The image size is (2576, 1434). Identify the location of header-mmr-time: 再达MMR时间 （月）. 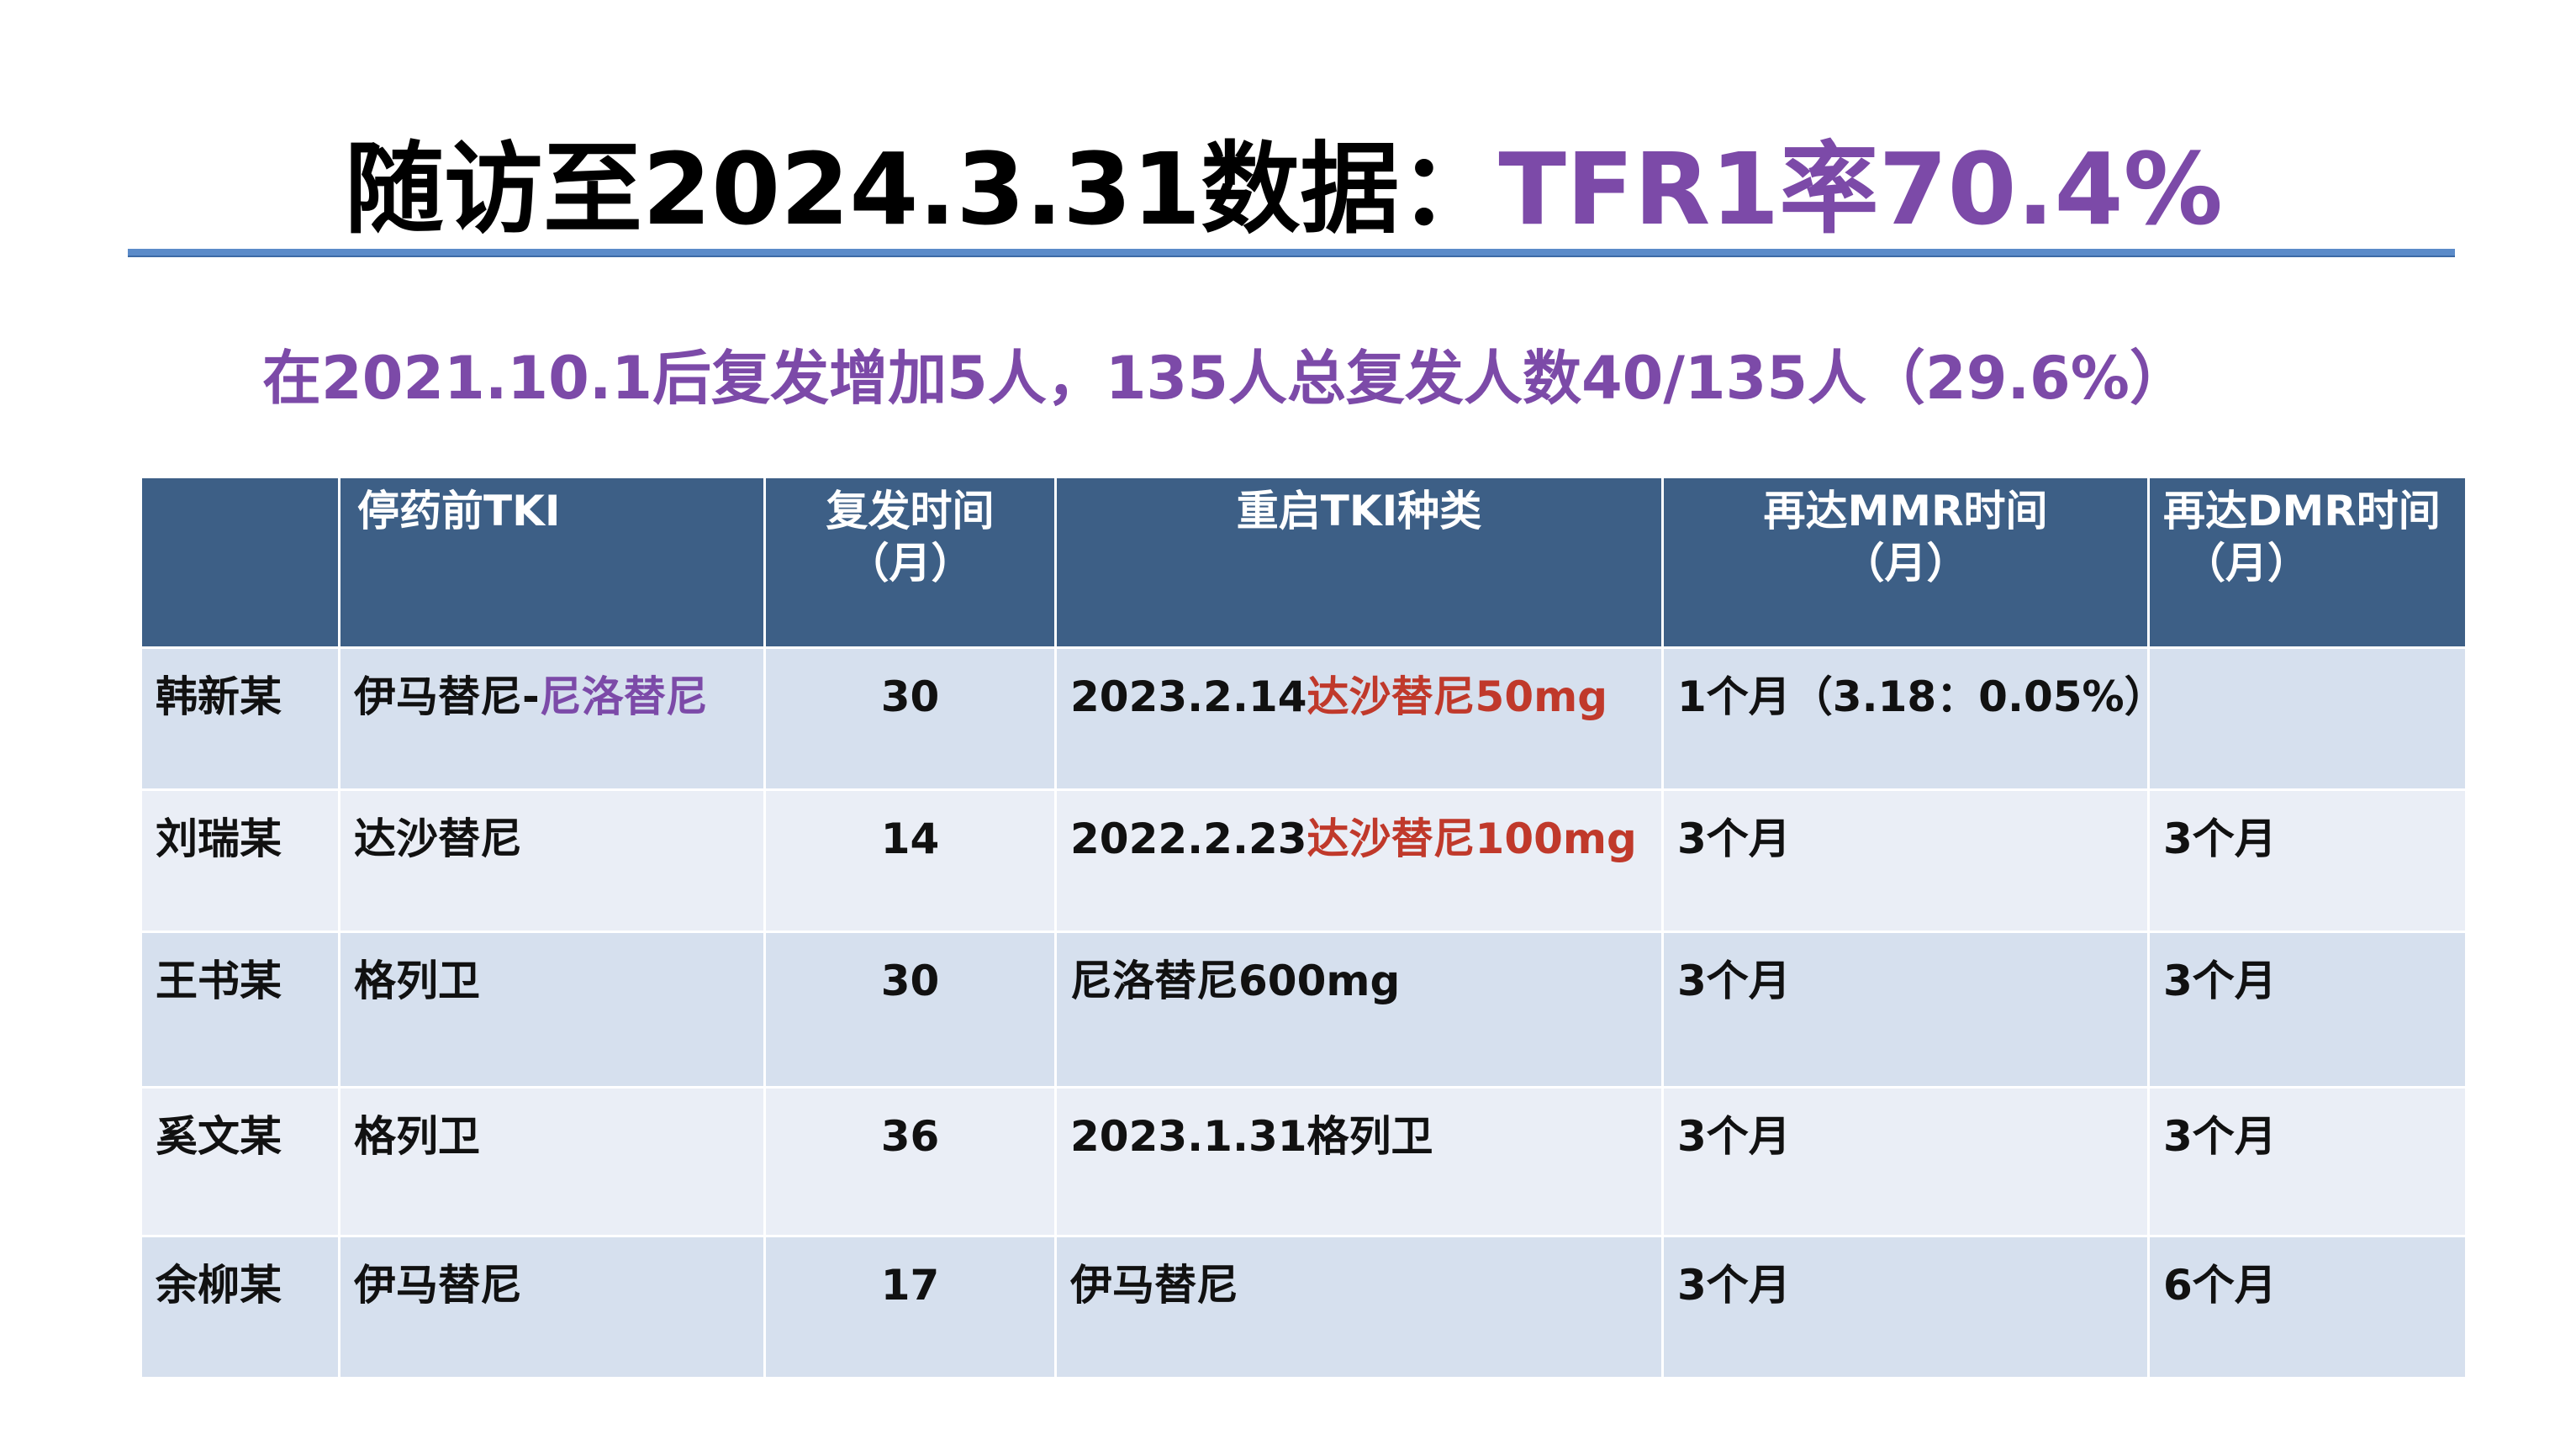
(1905, 562).